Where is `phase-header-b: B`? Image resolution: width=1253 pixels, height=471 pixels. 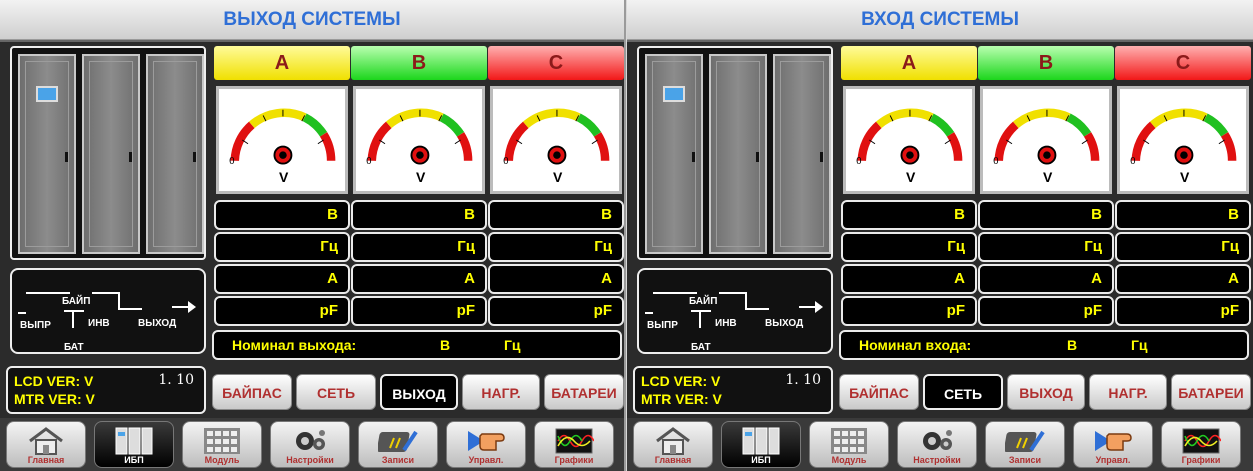 phase-header-b: B is located at coordinates (1046, 63).